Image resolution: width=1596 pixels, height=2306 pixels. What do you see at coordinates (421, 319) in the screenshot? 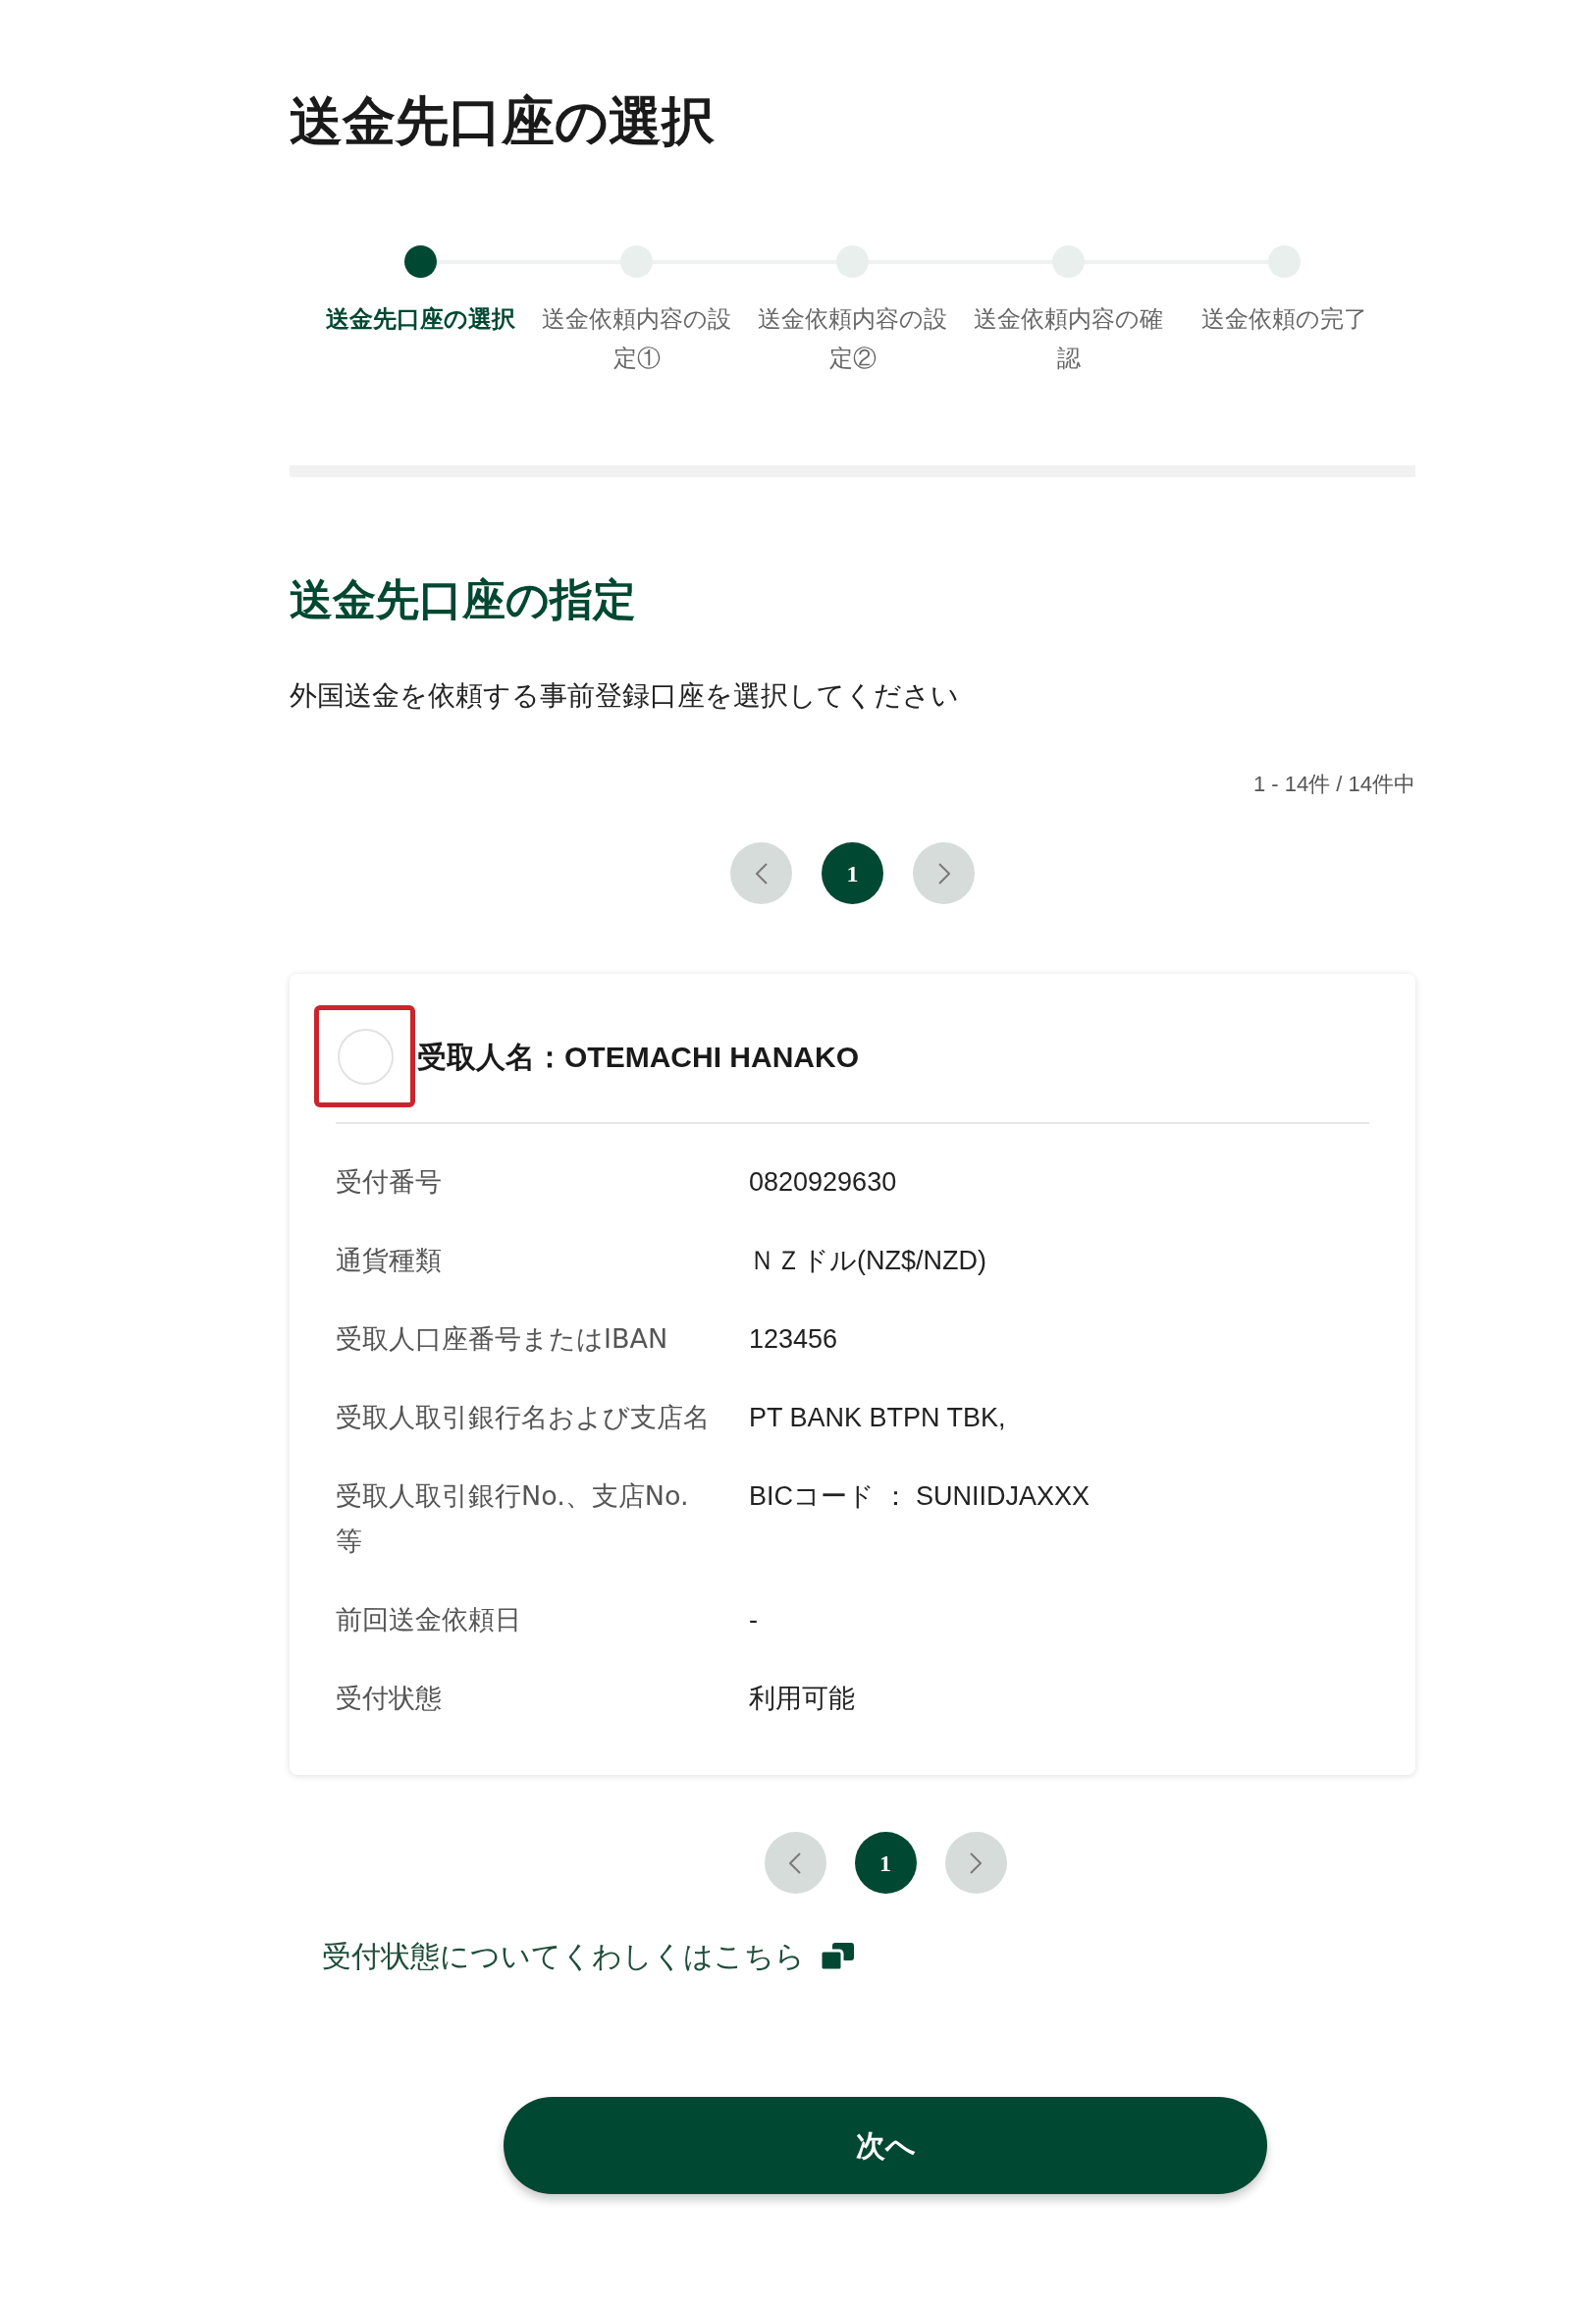
I see `step-label: 送金先口座の選択` at bounding box center [421, 319].